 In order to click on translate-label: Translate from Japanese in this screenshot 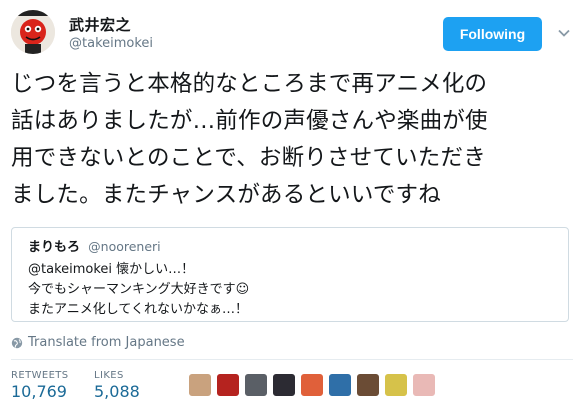, I will do `click(106, 342)`.